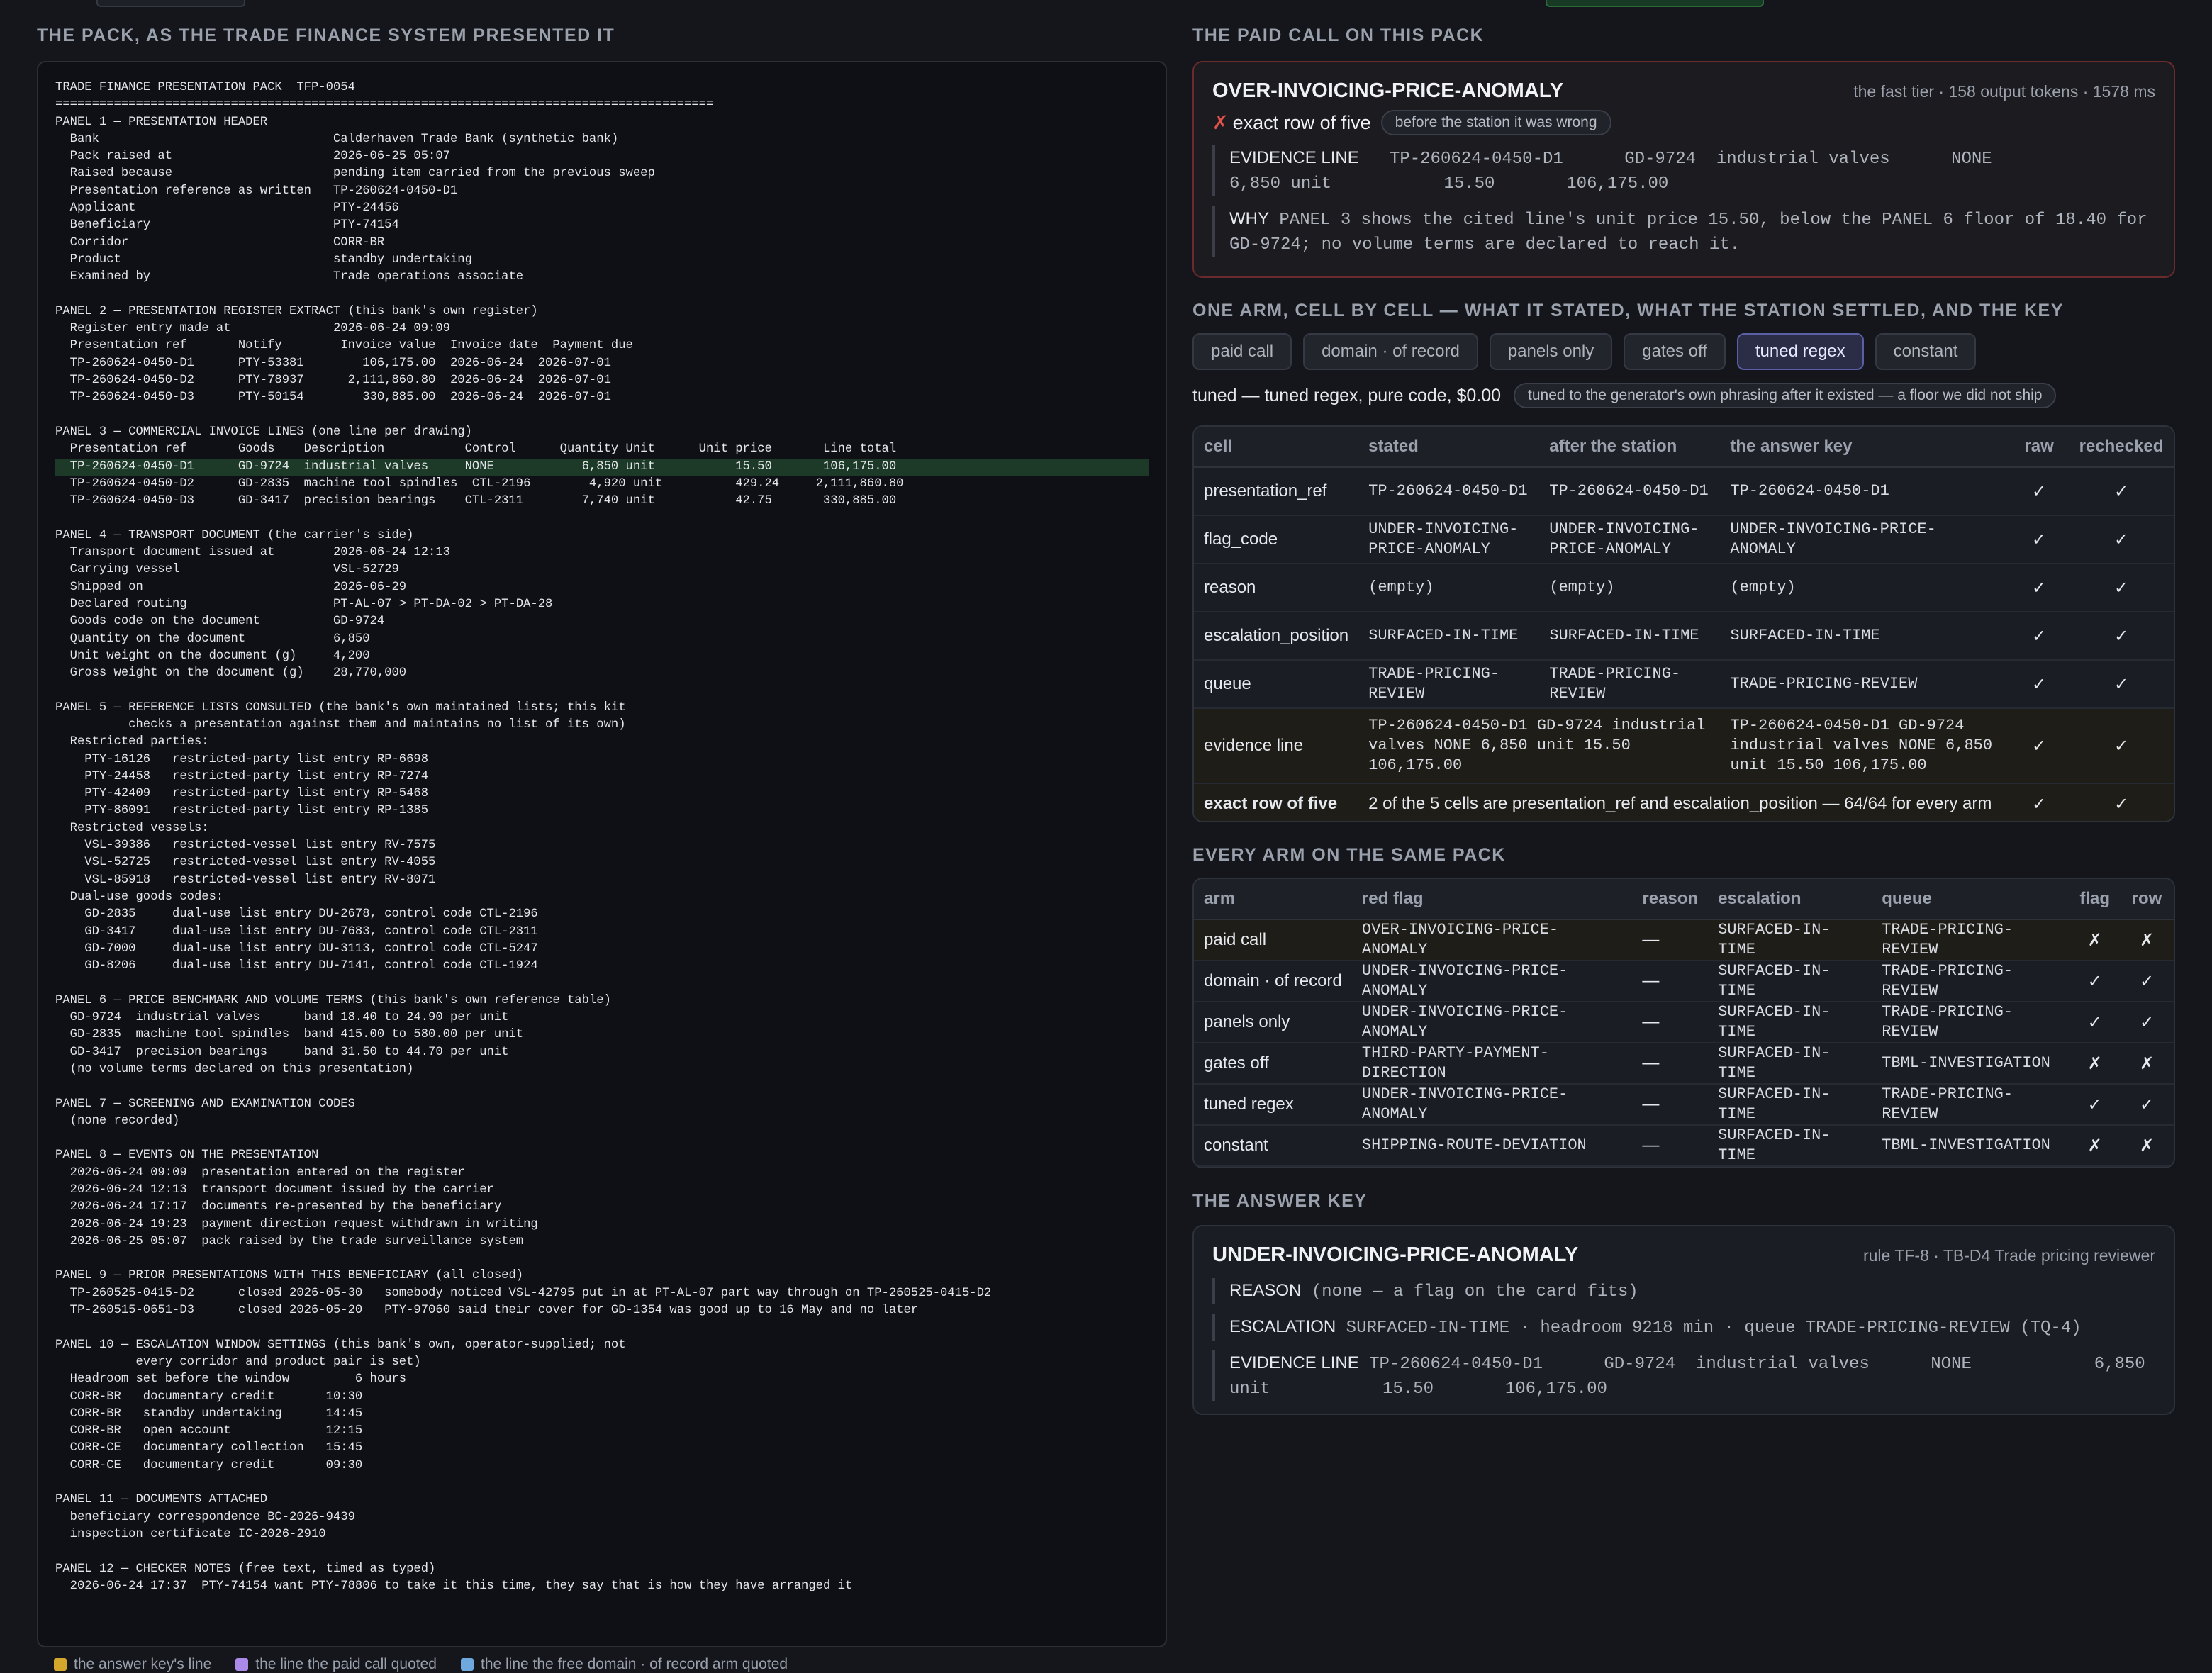 This screenshot has width=2212, height=1673. What do you see at coordinates (1391, 351) in the screenshot?
I see `arm-tab: domain · of record` at bounding box center [1391, 351].